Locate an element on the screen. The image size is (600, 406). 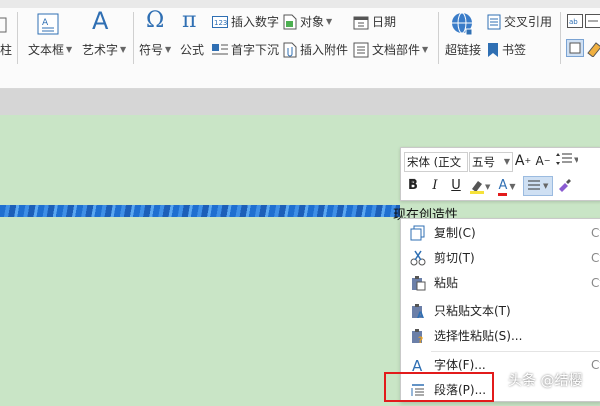
line-spacing-icon: ▼ is located at coordinates (567, 161).